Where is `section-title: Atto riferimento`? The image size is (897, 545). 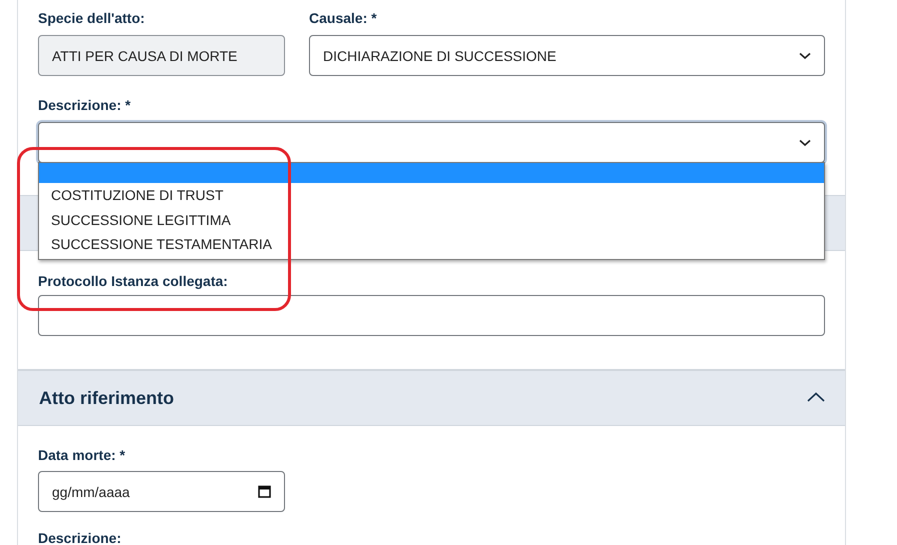 section-title: Atto riferimento is located at coordinates (106, 398).